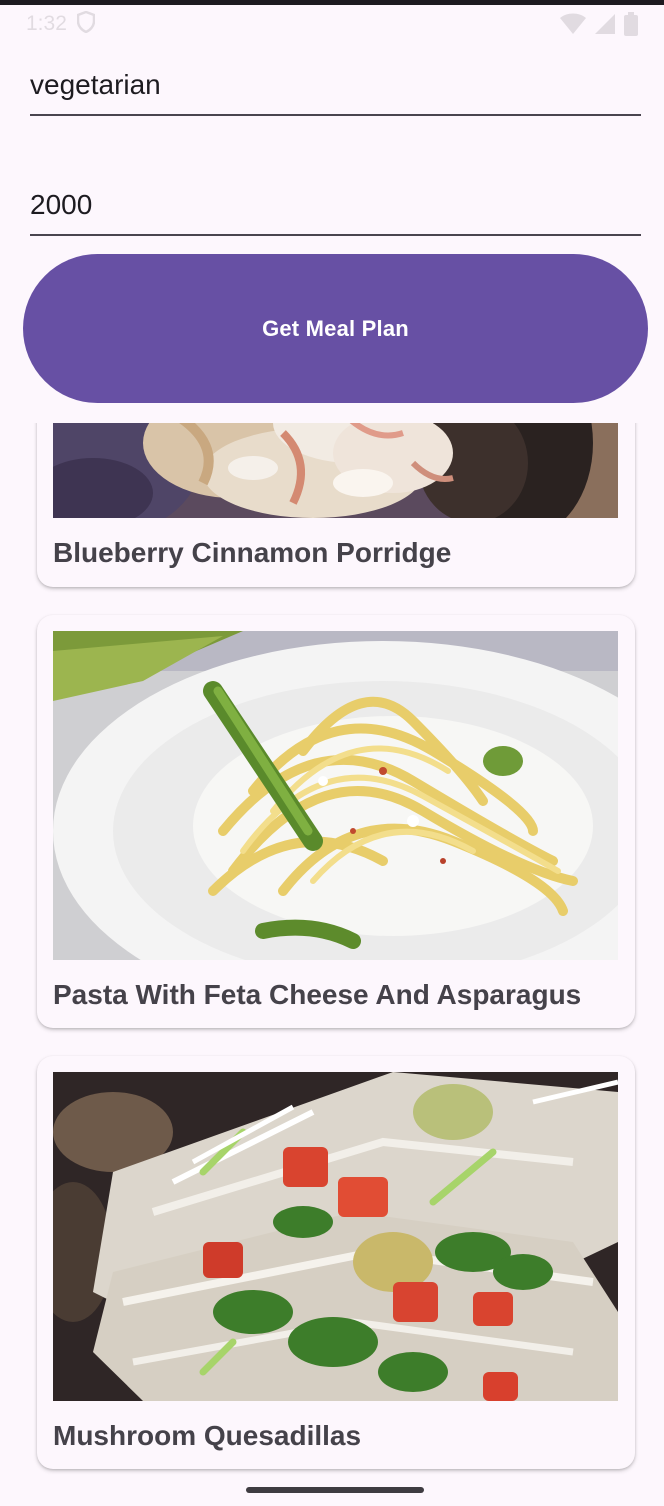  Describe the element at coordinates (631, 24) in the screenshot. I see `battery-icon` at that location.